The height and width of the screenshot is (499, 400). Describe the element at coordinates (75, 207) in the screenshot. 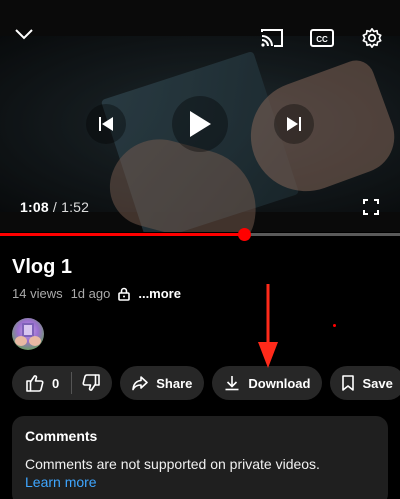

I see `duration: 1:52` at that location.